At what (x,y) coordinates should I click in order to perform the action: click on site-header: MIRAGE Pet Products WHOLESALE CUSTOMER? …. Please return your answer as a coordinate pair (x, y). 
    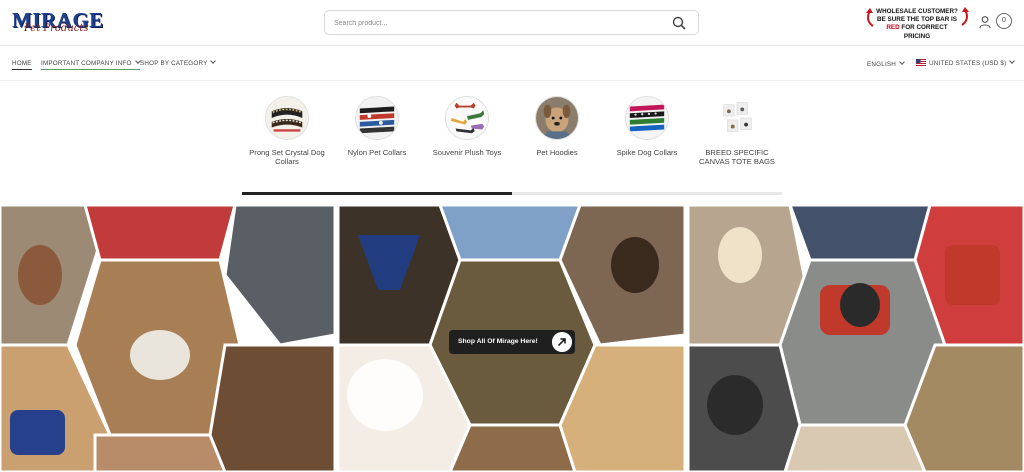
    Looking at the image, I should click on (512, 23).